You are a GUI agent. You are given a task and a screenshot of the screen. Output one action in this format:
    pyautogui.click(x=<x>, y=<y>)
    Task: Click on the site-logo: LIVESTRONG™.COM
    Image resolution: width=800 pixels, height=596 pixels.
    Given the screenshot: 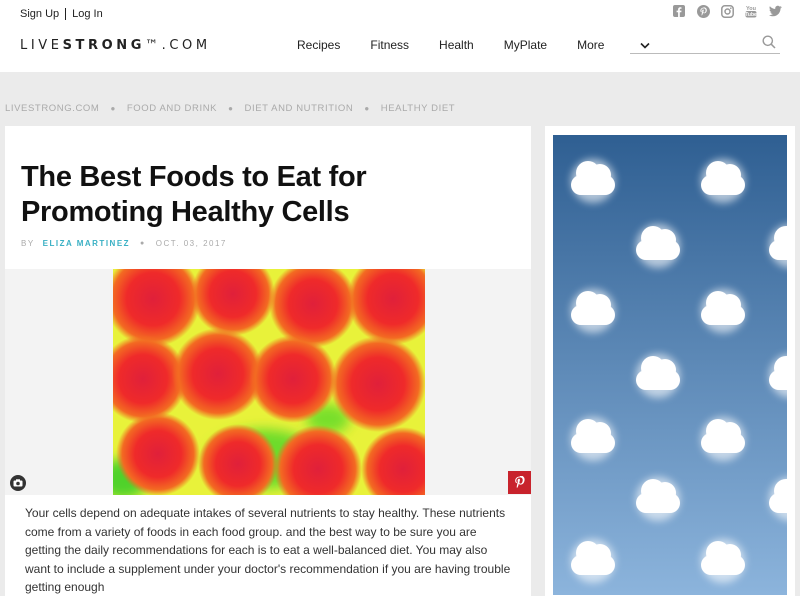 What is the action you would take?
    pyautogui.click(x=115, y=45)
    